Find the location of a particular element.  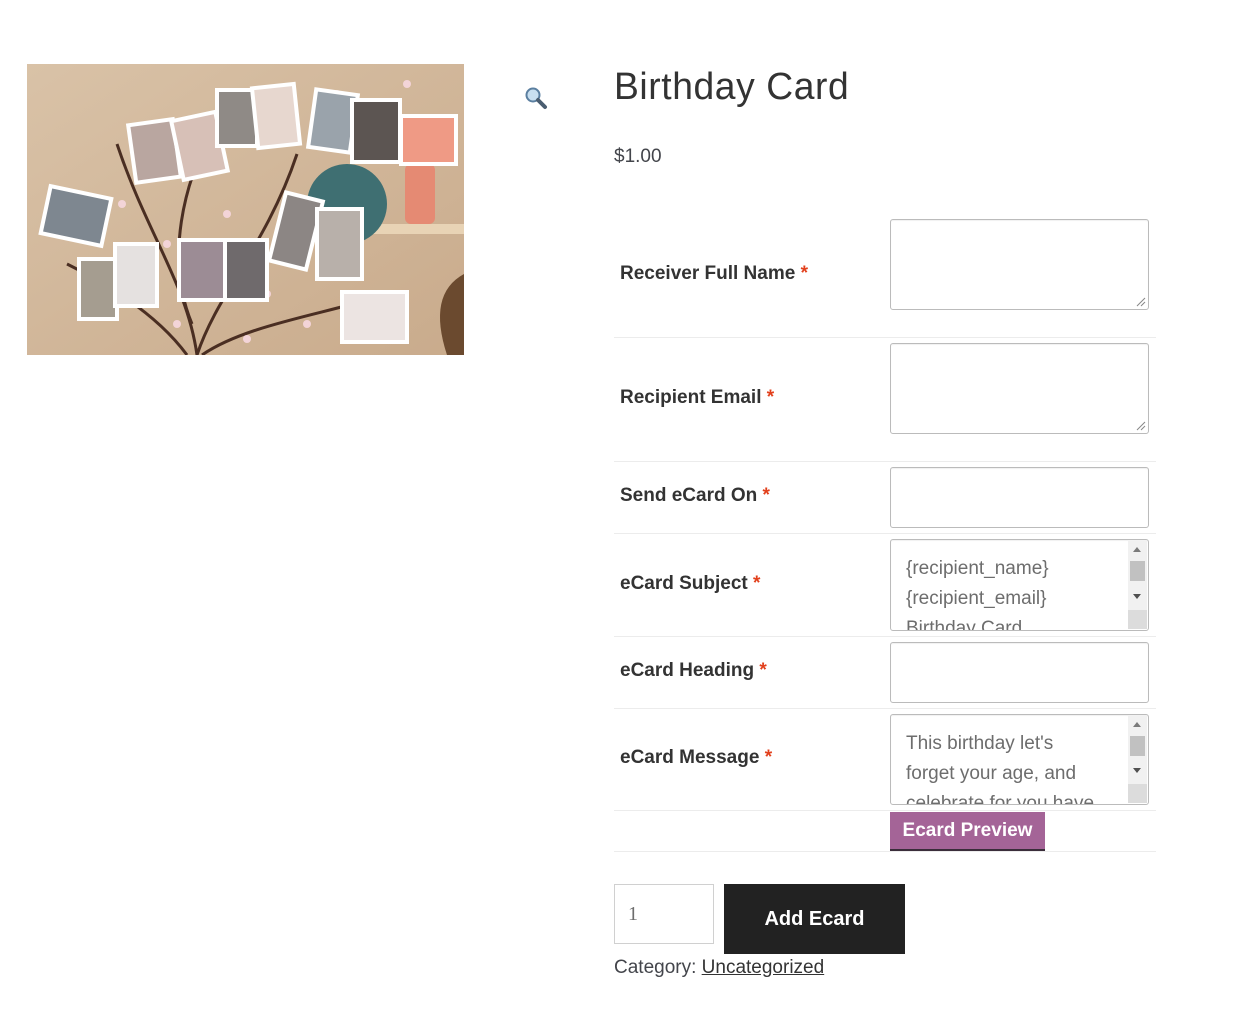

heading-input is located at coordinates (1019, 672).